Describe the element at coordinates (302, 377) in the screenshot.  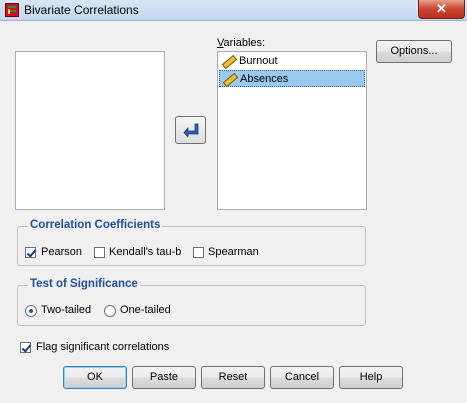
I see `cancel-button: Cancel` at that location.